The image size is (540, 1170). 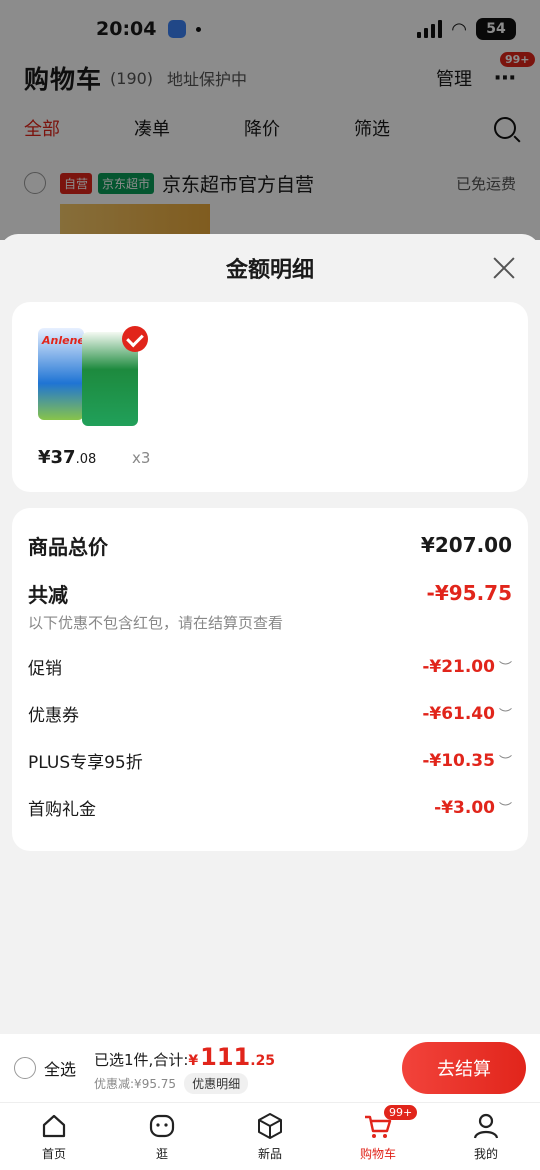 I want to click on discount-label: 首购礼金, so click(x=62, y=810).